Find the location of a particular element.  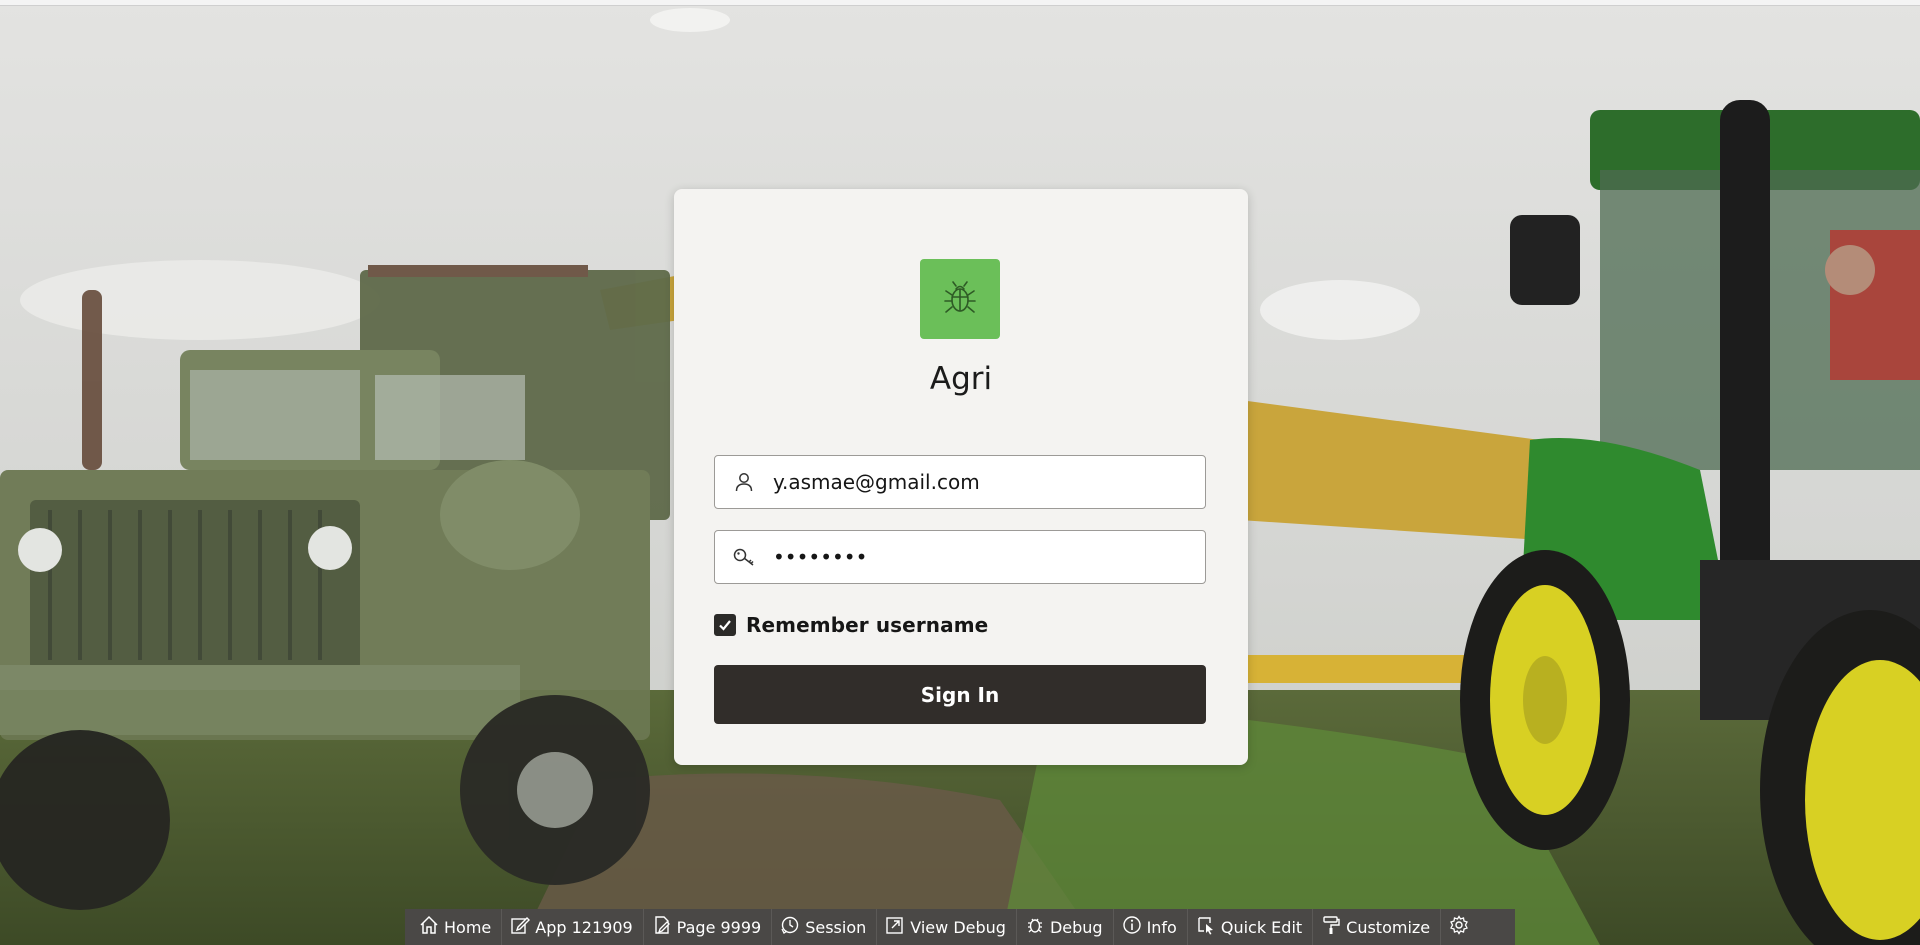

username-value: y.asmae@gmail.com is located at coordinates (876, 482).